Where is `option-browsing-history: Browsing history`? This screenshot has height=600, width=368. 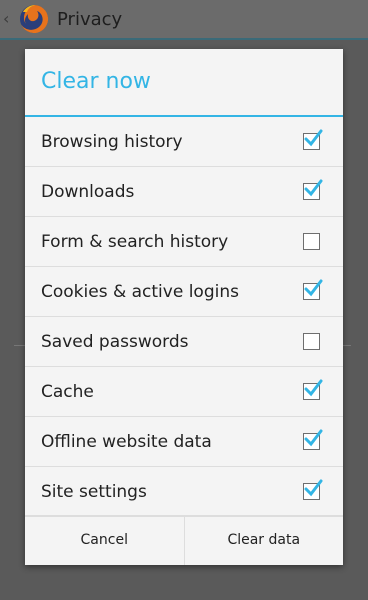
option-browsing-history: Browsing history is located at coordinates (184, 142).